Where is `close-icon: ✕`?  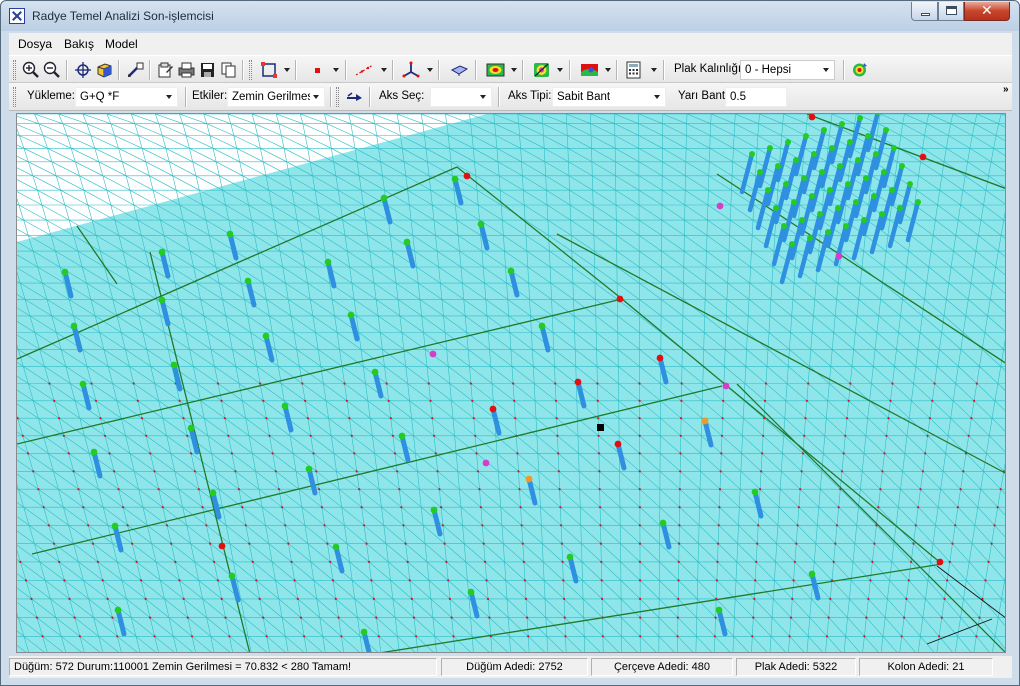
close-icon: ✕ is located at coordinates (987, 11).